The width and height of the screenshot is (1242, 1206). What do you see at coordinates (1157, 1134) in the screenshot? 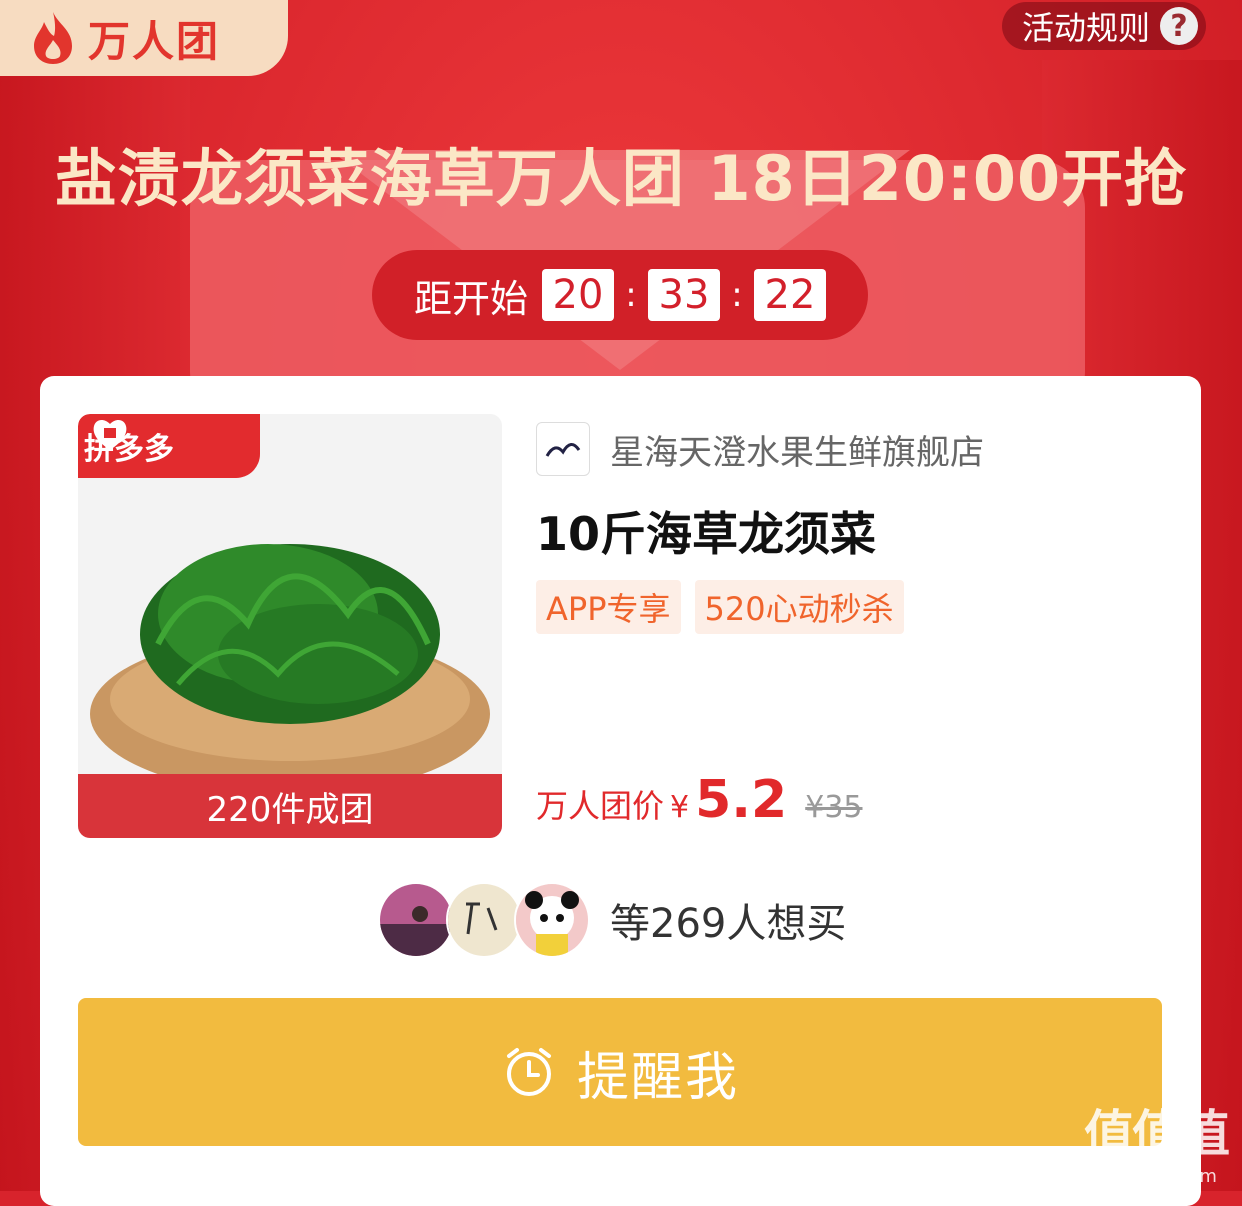
I see `watermark-logo: 值值值` at bounding box center [1157, 1134].